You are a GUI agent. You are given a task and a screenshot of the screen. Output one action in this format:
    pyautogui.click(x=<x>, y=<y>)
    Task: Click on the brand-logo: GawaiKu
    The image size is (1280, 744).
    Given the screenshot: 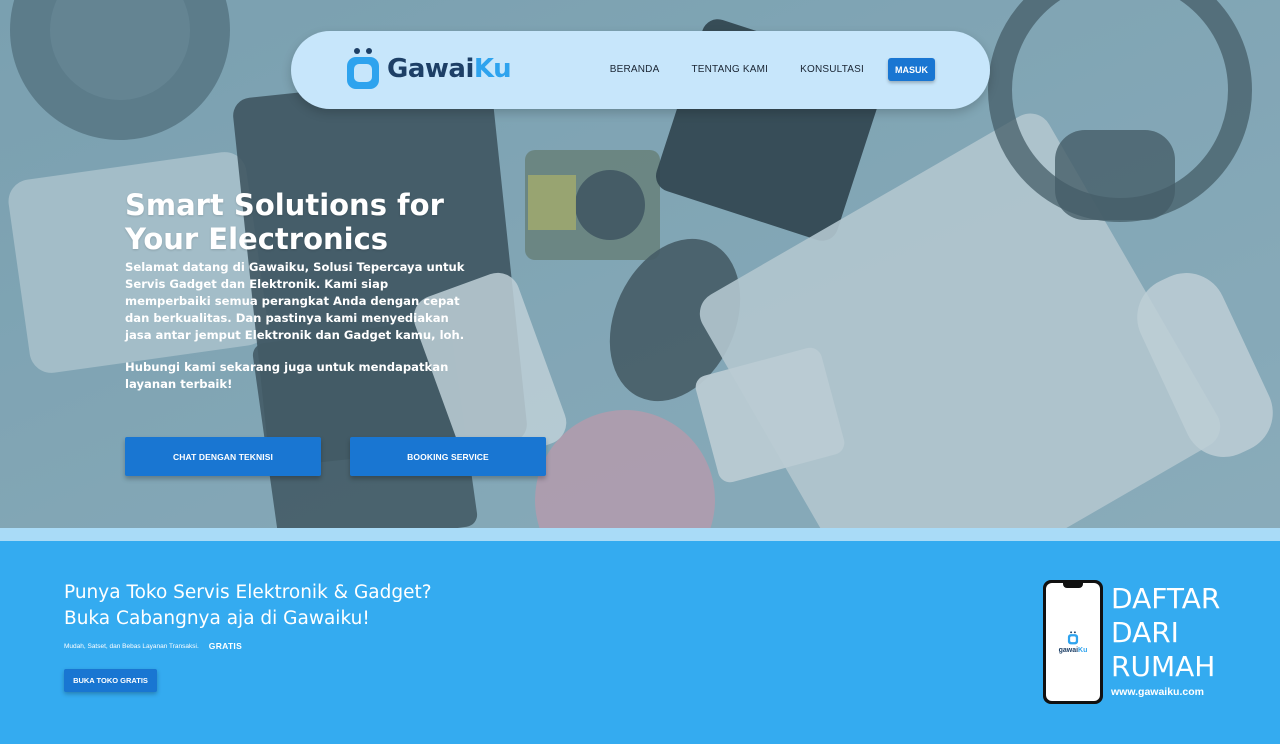 What is the action you would take?
    pyautogui.click(x=428, y=69)
    